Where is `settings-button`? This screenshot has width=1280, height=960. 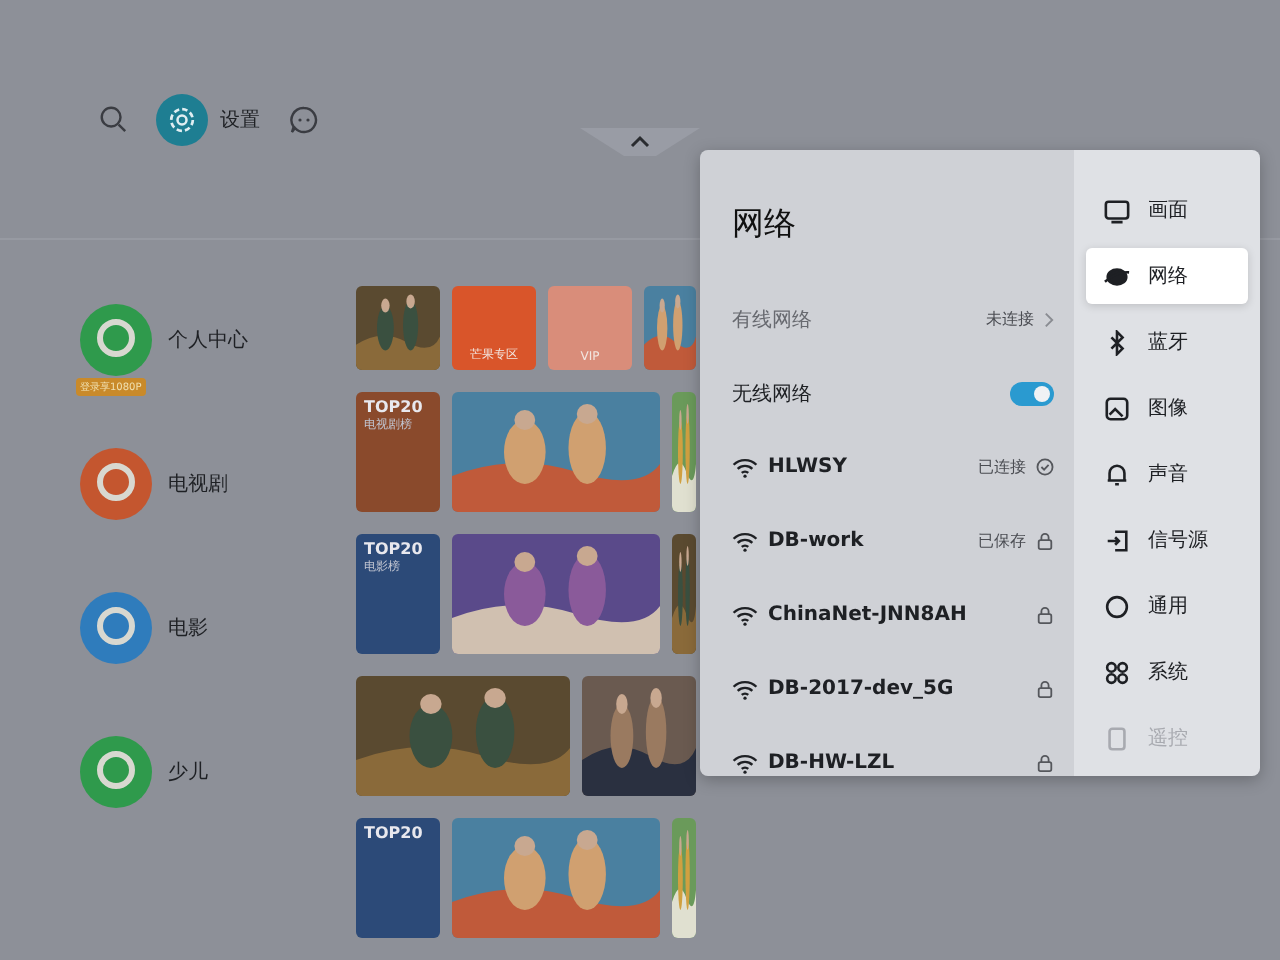
settings-button is located at coordinates (182, 119).